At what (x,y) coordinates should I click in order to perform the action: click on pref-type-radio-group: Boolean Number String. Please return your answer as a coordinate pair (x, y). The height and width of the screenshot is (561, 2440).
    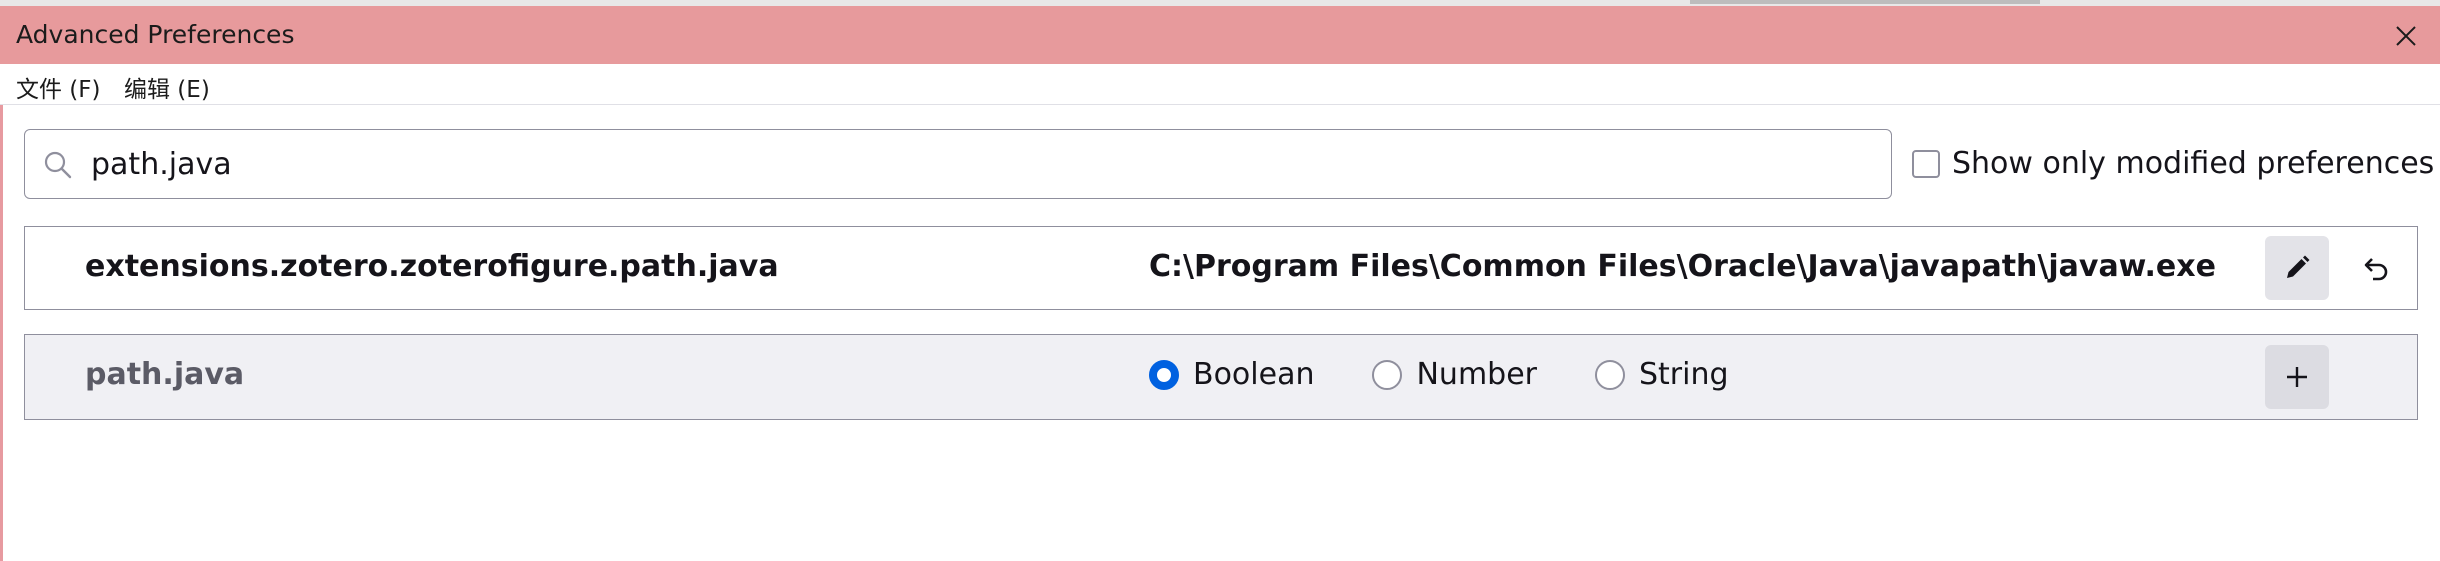
    Looking at the image, I should click on (1468, 374).